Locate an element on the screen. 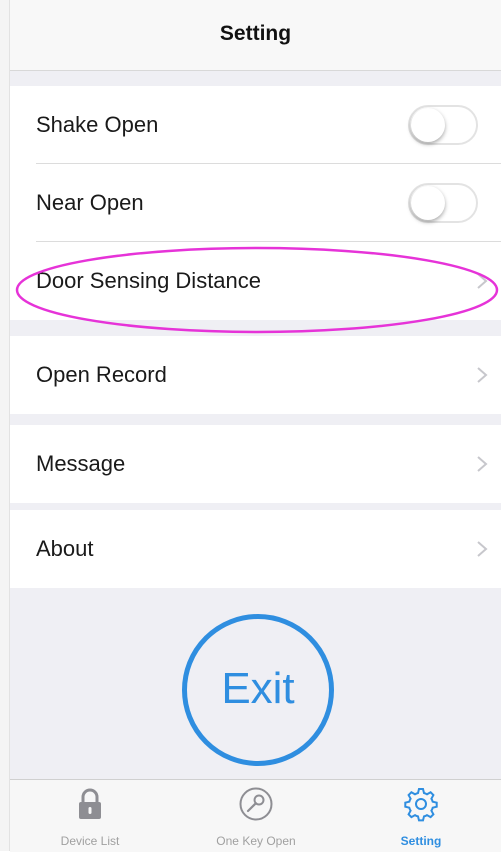 Image resolution: width=501 pixels, height=852 pixels. near-open-toggle is located at coordinates (443, 203).